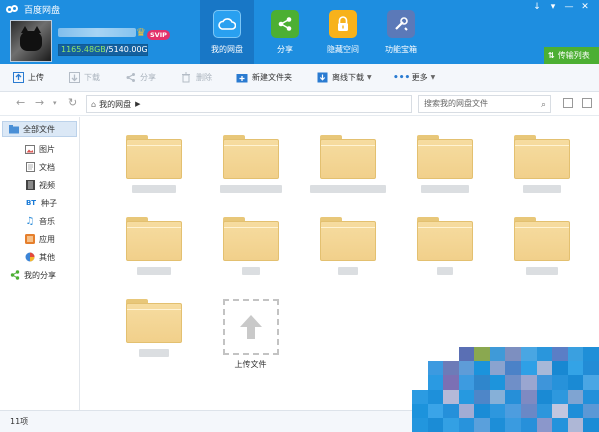 Image resolution: width=599 pixels, height=432 pixels. What do you see at coordinates (39, 275) in the screenshot?
I see `sidebar-item-my-share: 我的分享` at bounding box center [39, 275].